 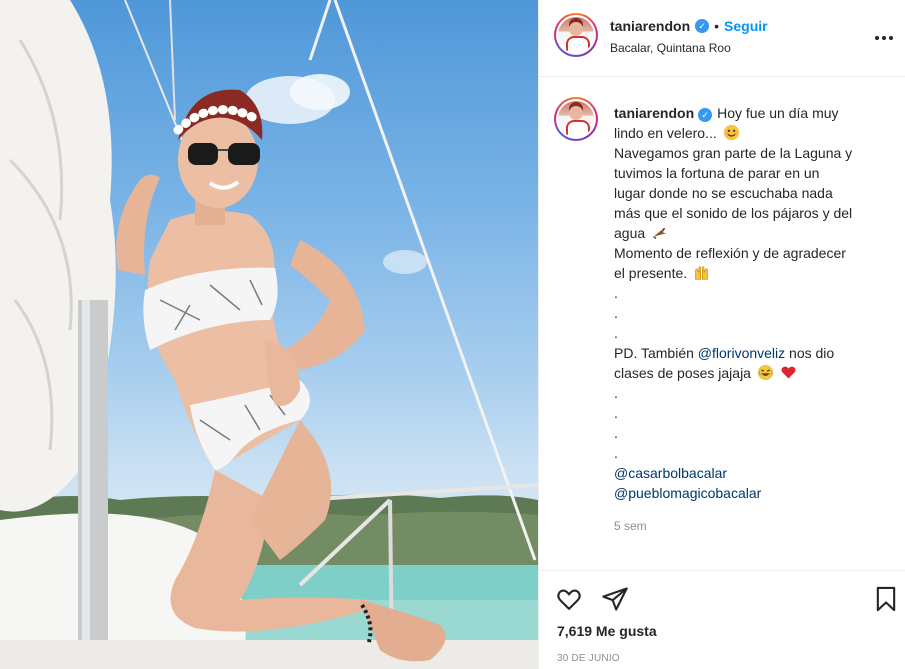 I want to click on caption-line: Momento de reflexión y de agradecer, so click(x=730, y=253).